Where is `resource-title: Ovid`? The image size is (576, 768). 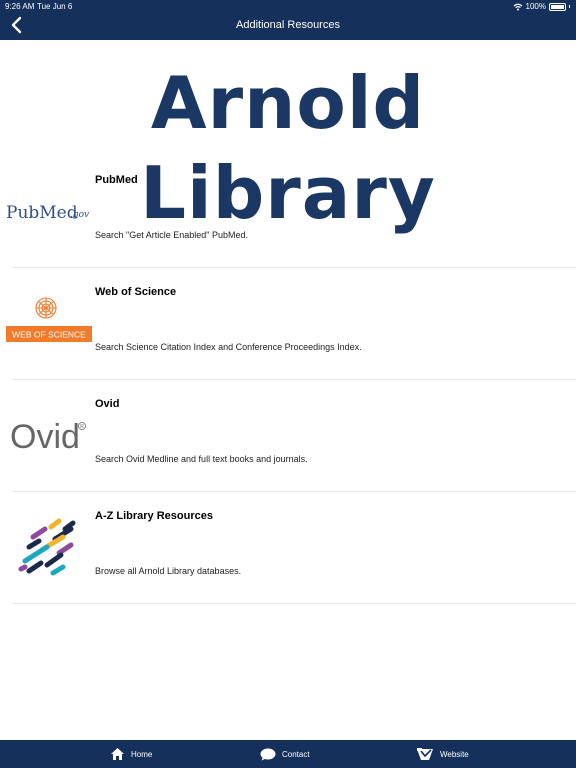 resource-title: Ovid is located at coordinates (107, 404).